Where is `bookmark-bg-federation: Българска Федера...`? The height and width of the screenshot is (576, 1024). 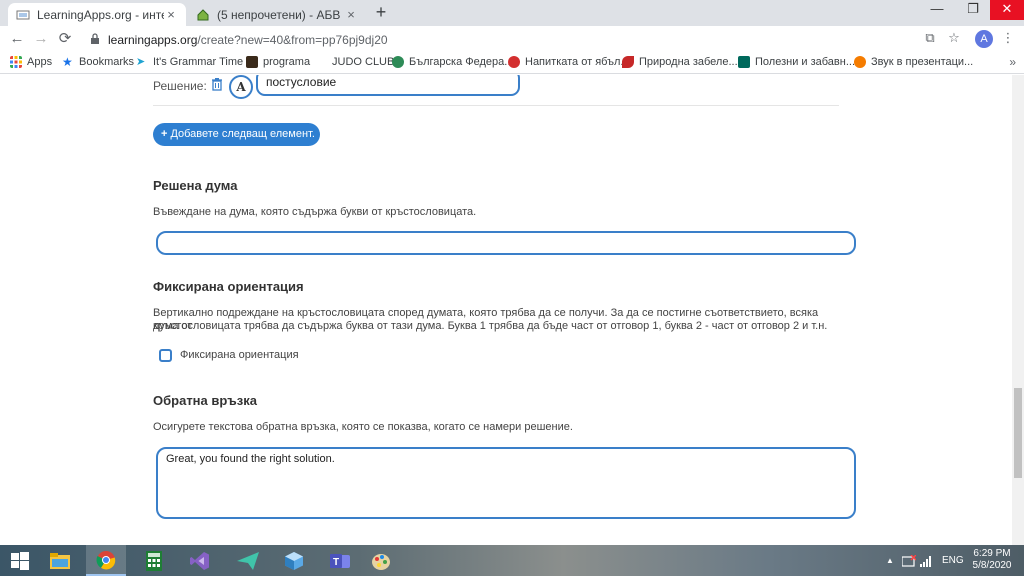 bookmark-bg-federation: Българска Федера... is located at coordinates (452, 62).